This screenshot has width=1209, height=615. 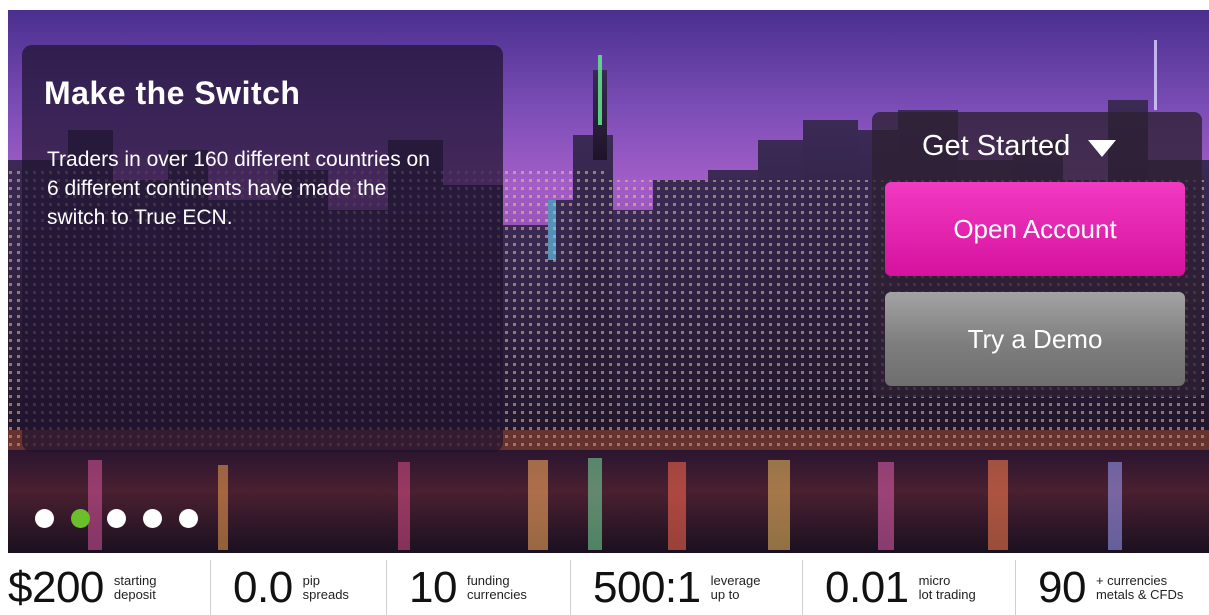 What do you see at coordinates (1139, 587) in the screenshot?
I see `stat-label: + currencies metals & CFDs` at bounding box center [1139, 587].